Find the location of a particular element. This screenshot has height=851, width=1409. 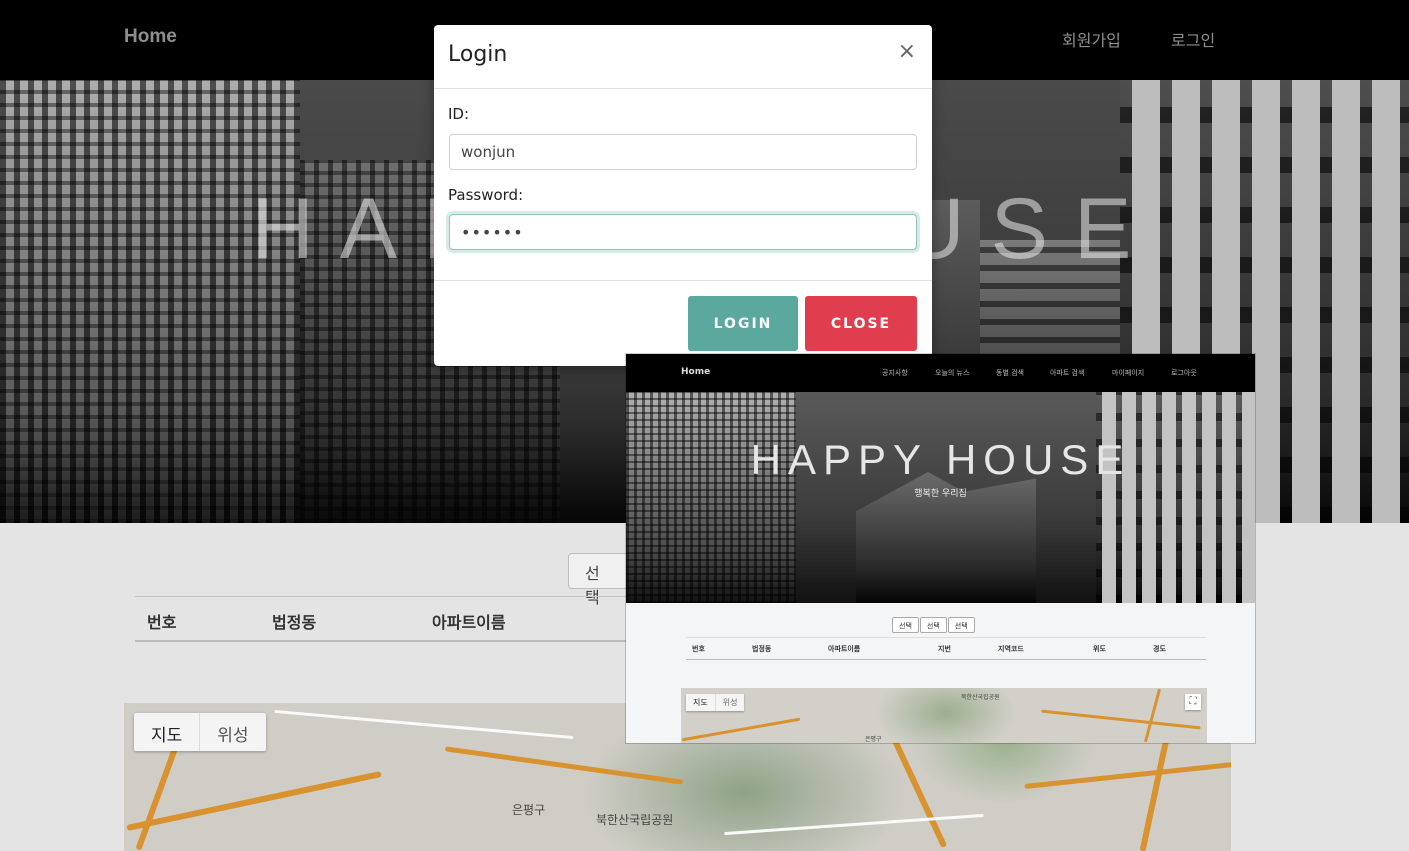

column-header: 지번 is located at coordinates (944, 649).